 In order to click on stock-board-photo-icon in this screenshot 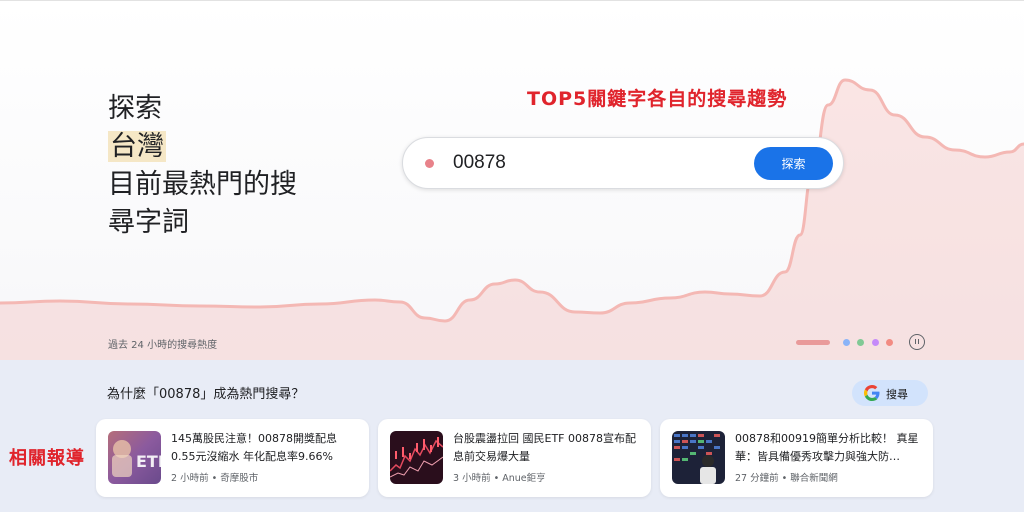, I will do `click(698, 457)`.